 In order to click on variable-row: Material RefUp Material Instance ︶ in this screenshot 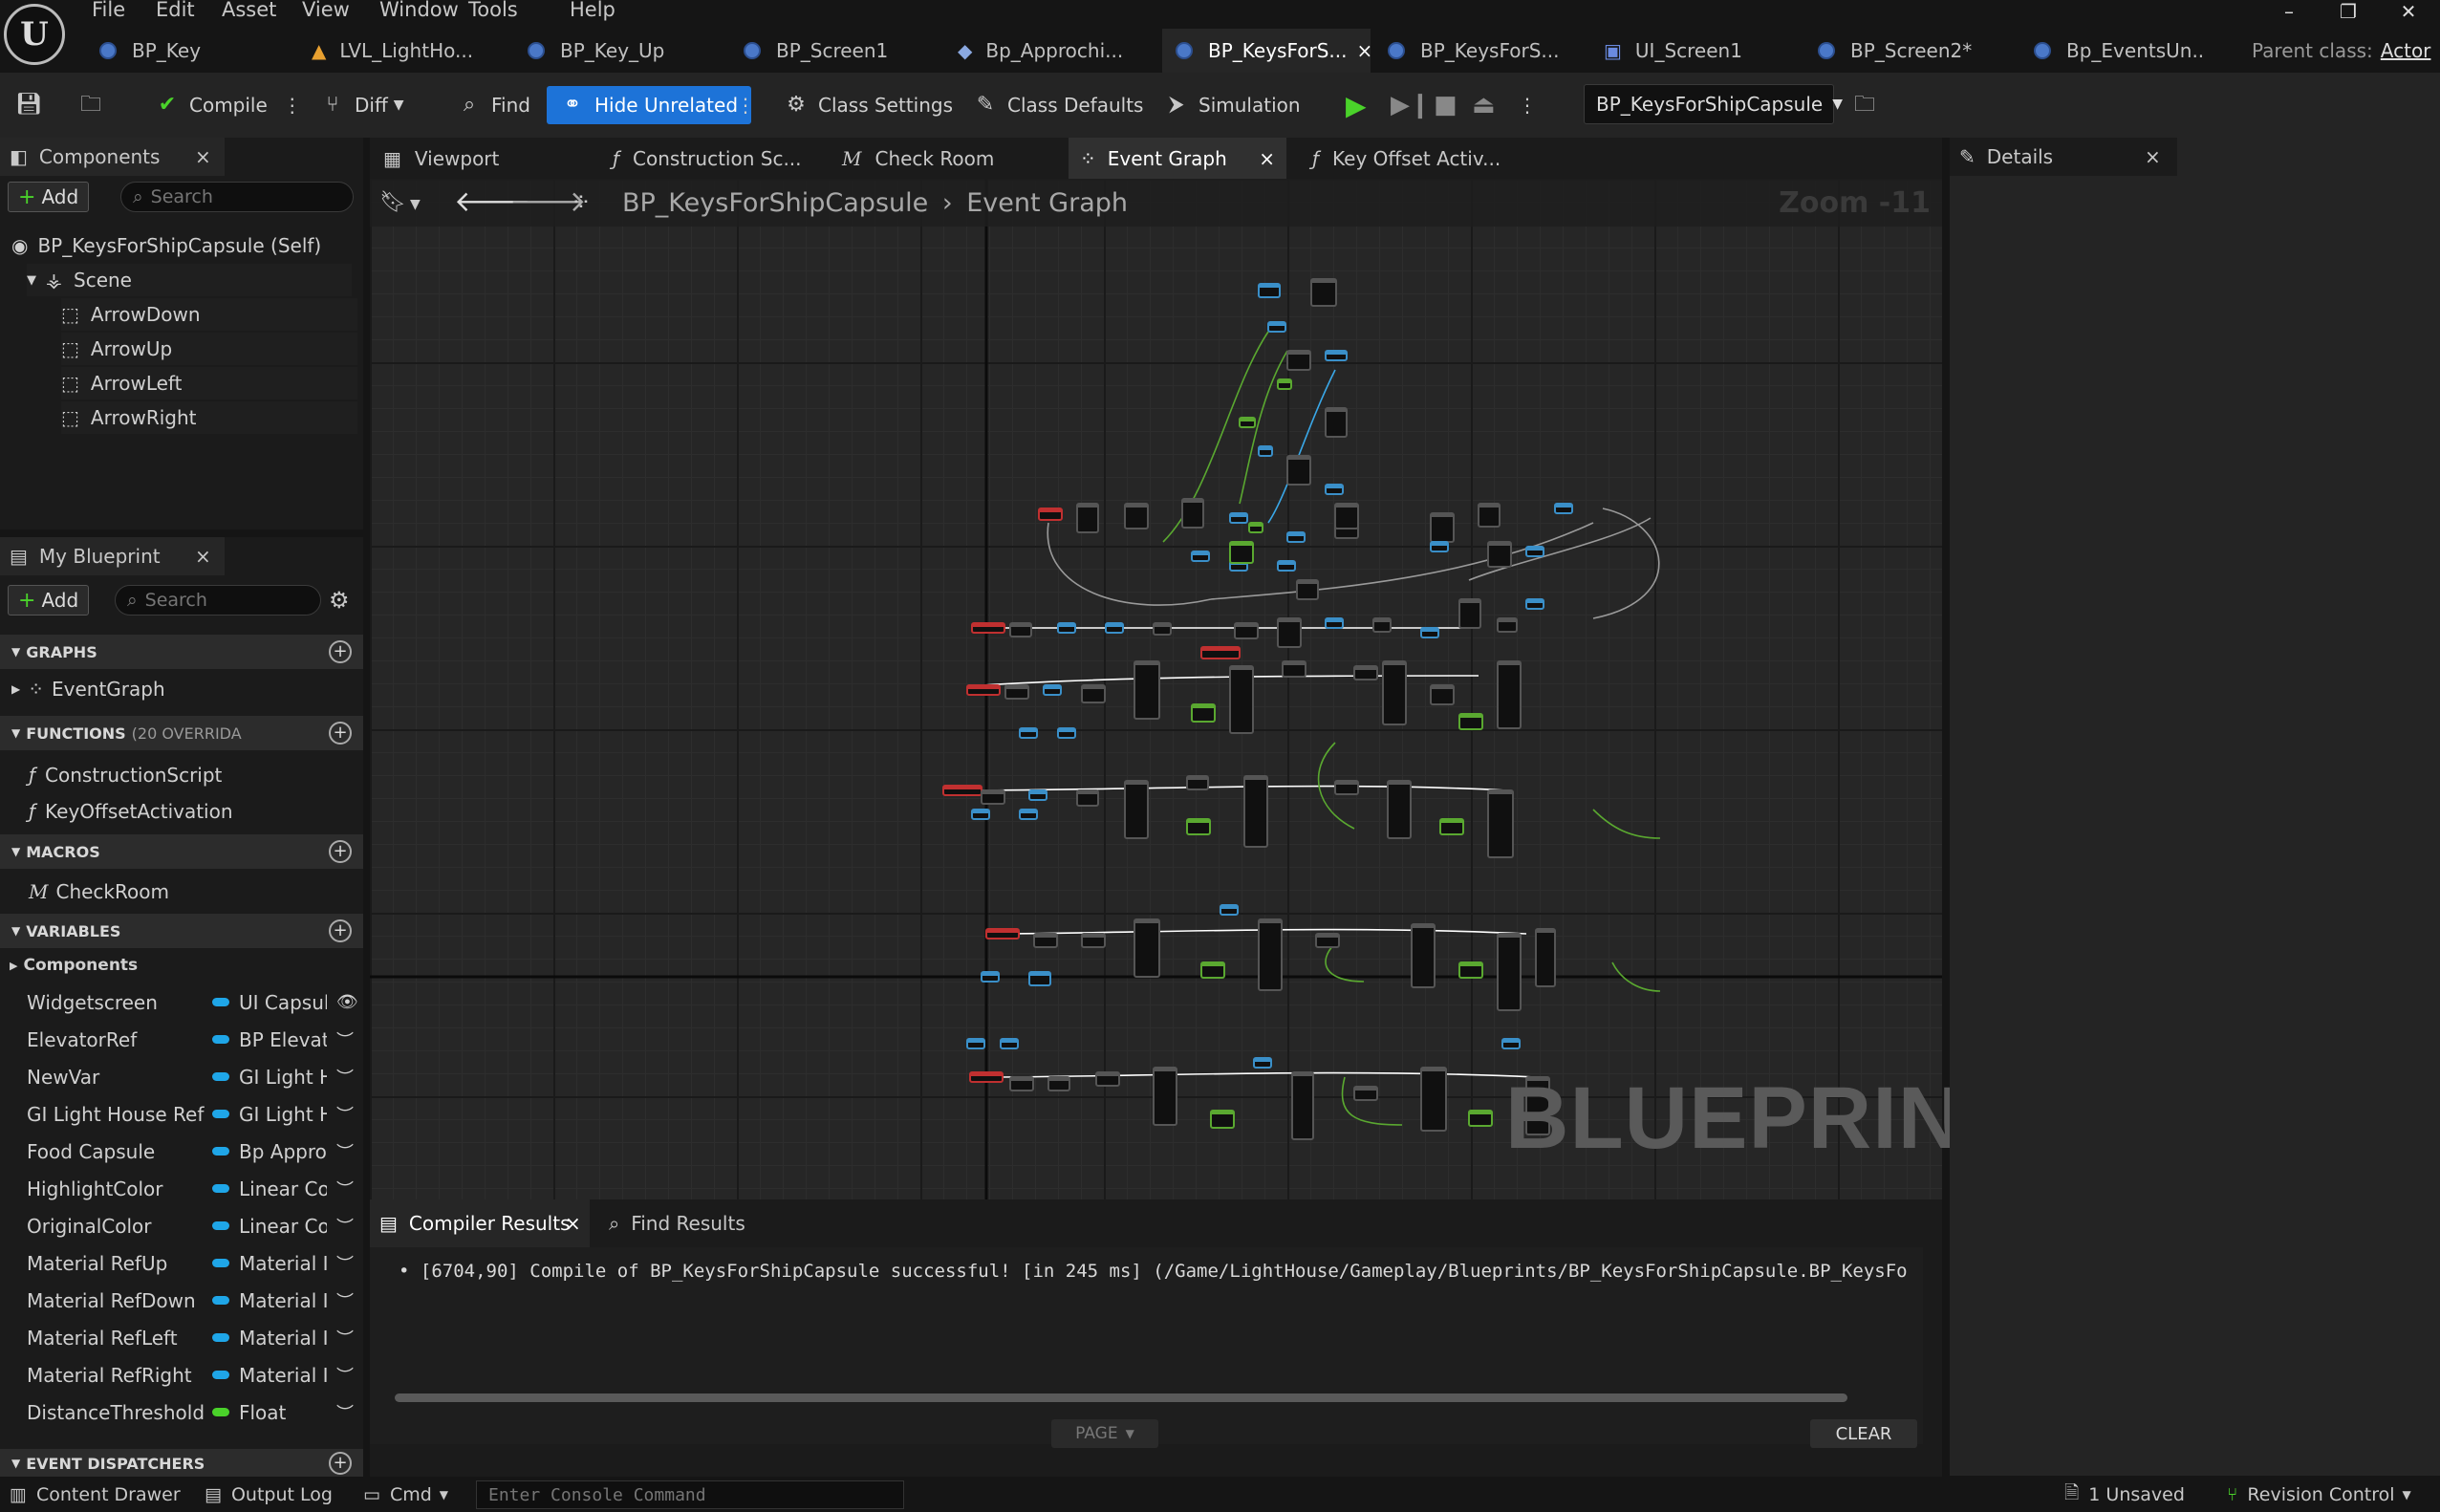, I will do `click(182, 1263)`.